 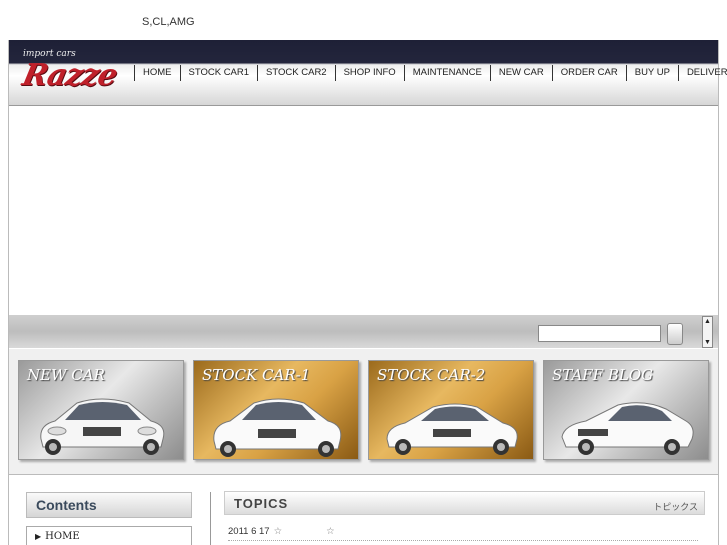 What do you see at coordinates (599, 333) in the screenshot?
I see `search-input` at bounding box center [599, 333].